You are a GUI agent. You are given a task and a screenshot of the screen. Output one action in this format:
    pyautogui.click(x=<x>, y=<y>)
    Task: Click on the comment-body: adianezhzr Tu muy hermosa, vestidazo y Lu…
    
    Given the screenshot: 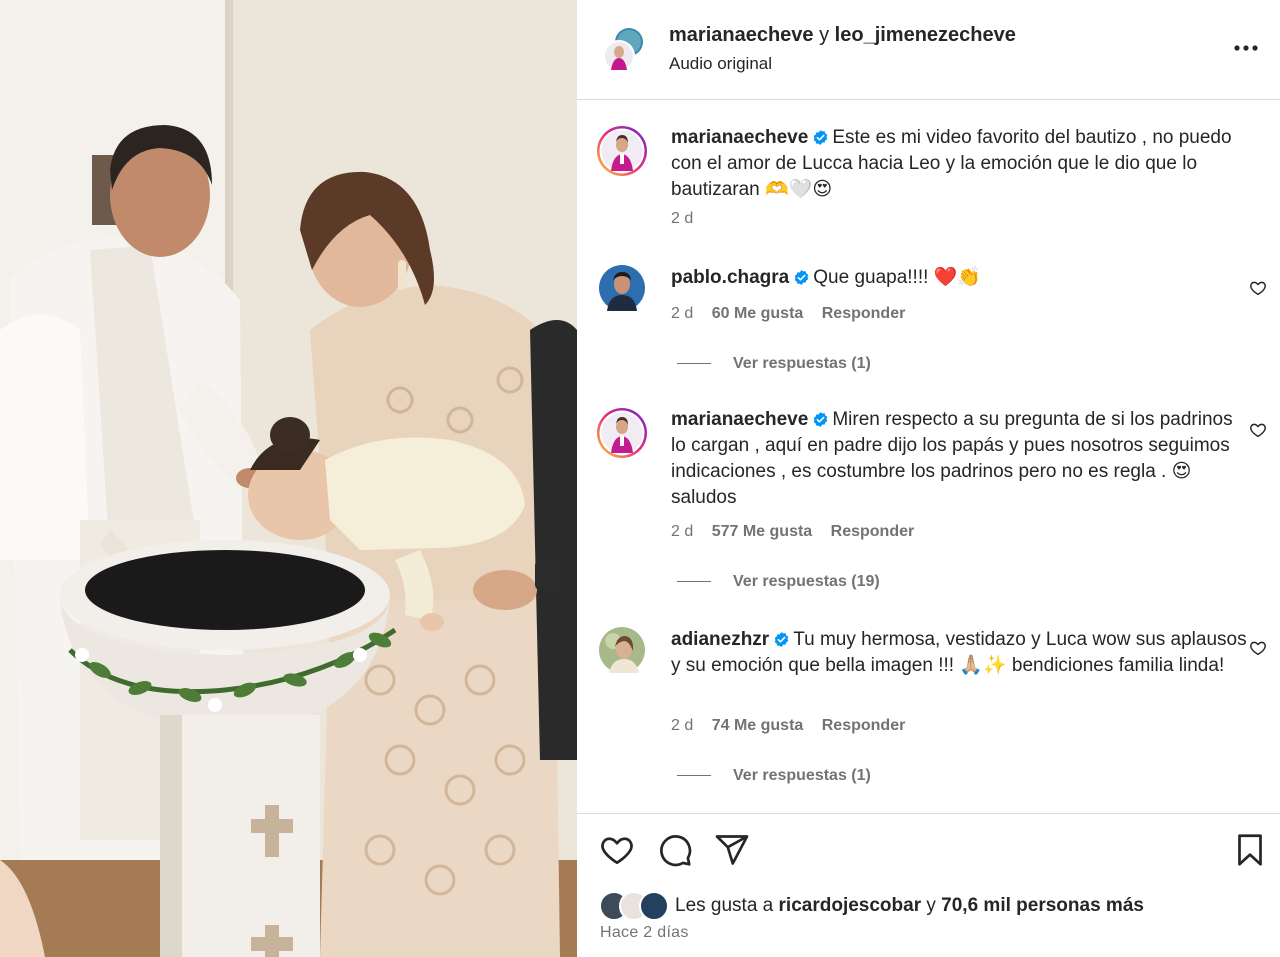 What is the action you would take?
    pyautogui.click(x=961, y=653)
    